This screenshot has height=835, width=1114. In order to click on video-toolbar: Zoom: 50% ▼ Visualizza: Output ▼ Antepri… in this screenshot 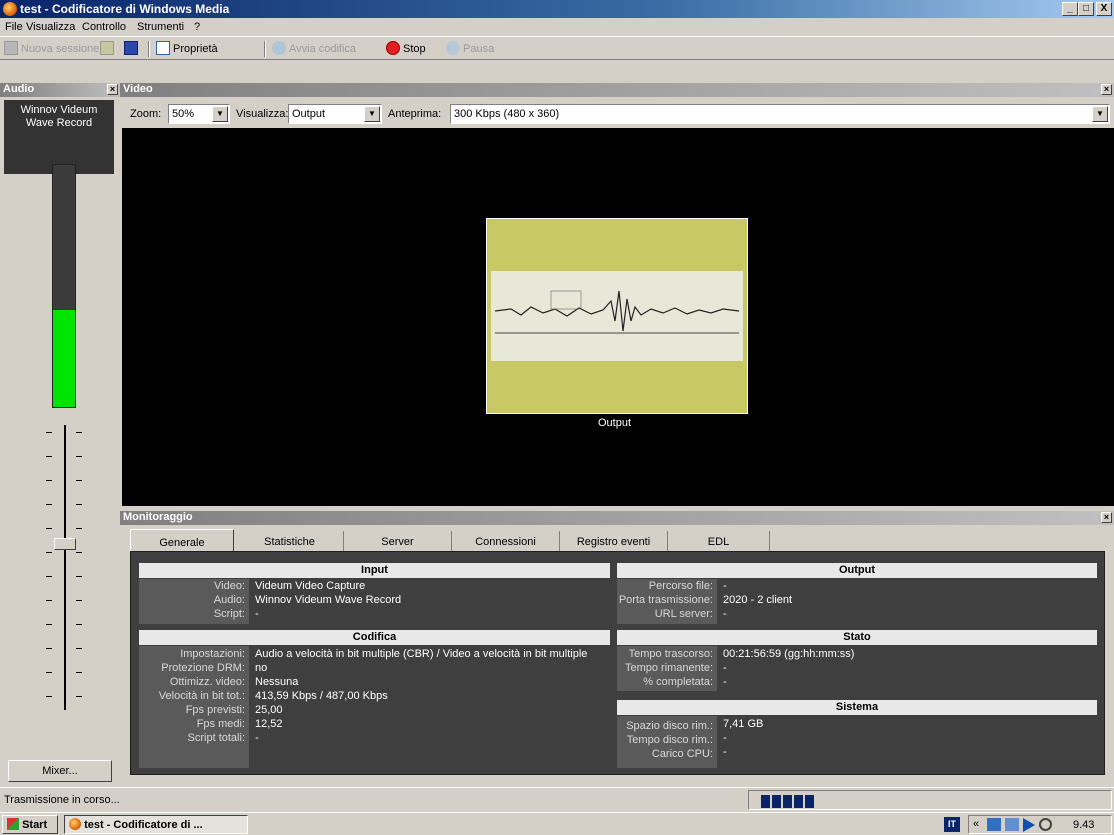, I will do `click(618, 114)`.